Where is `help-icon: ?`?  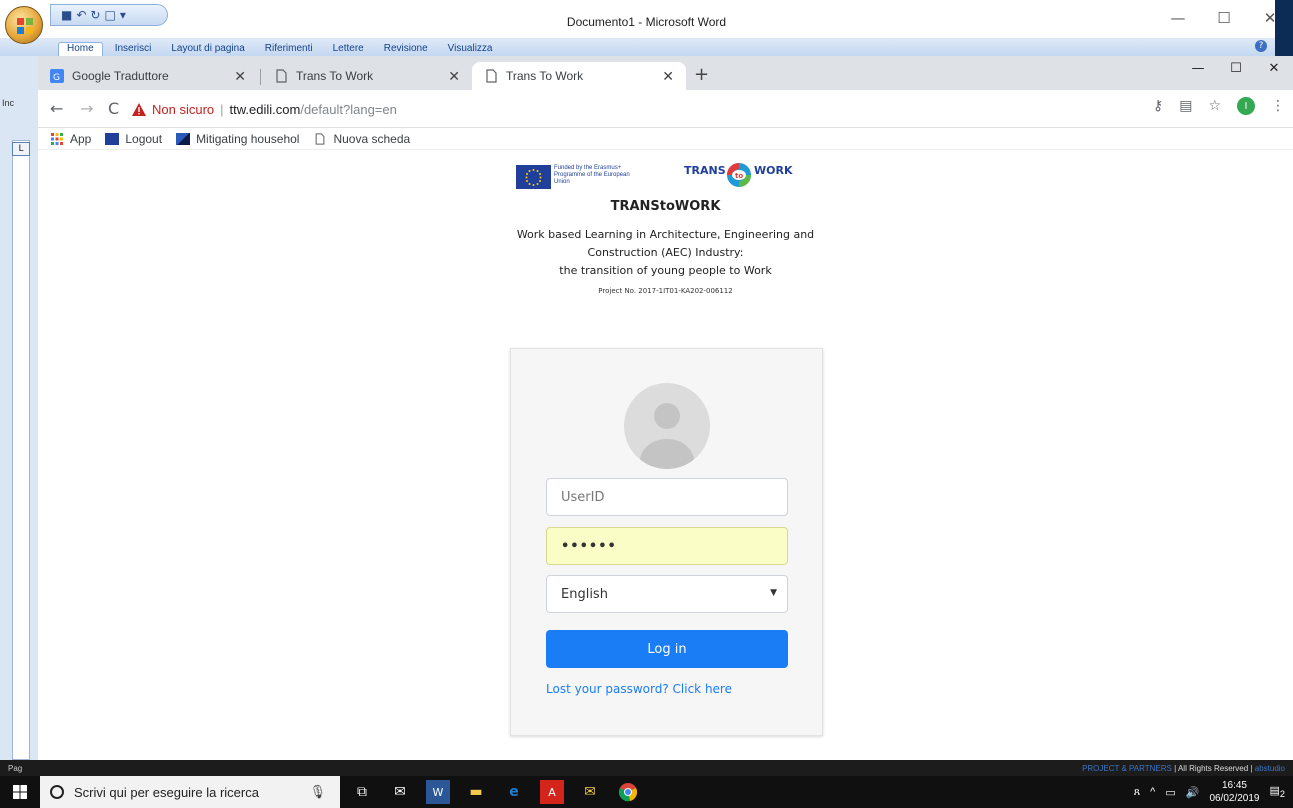 help-icon: ? is located at coordinates (1261, 46).